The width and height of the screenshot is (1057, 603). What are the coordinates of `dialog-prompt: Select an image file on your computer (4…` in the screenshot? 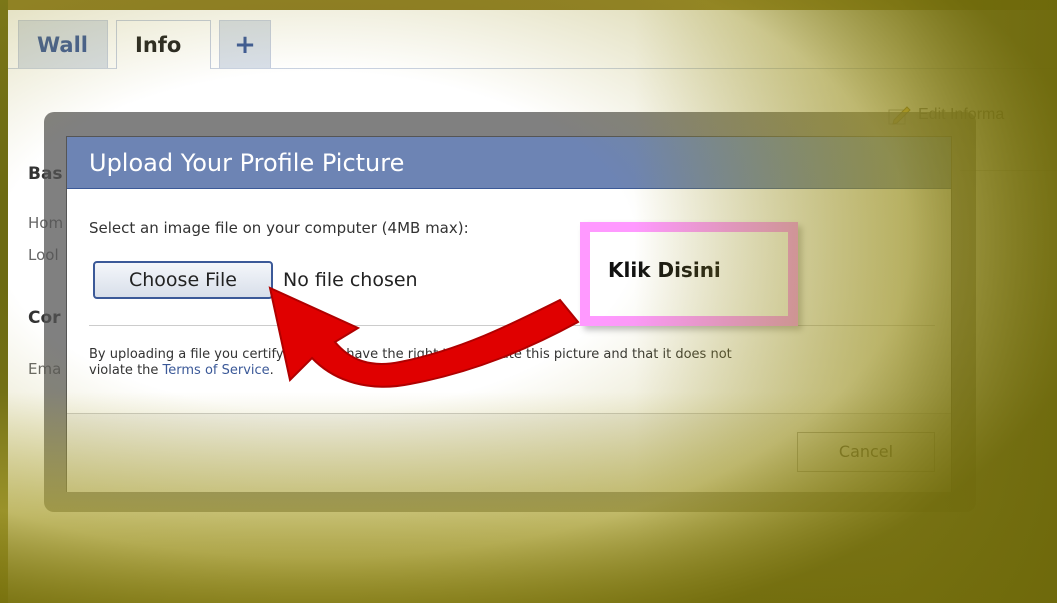 It's located at (279, 228).